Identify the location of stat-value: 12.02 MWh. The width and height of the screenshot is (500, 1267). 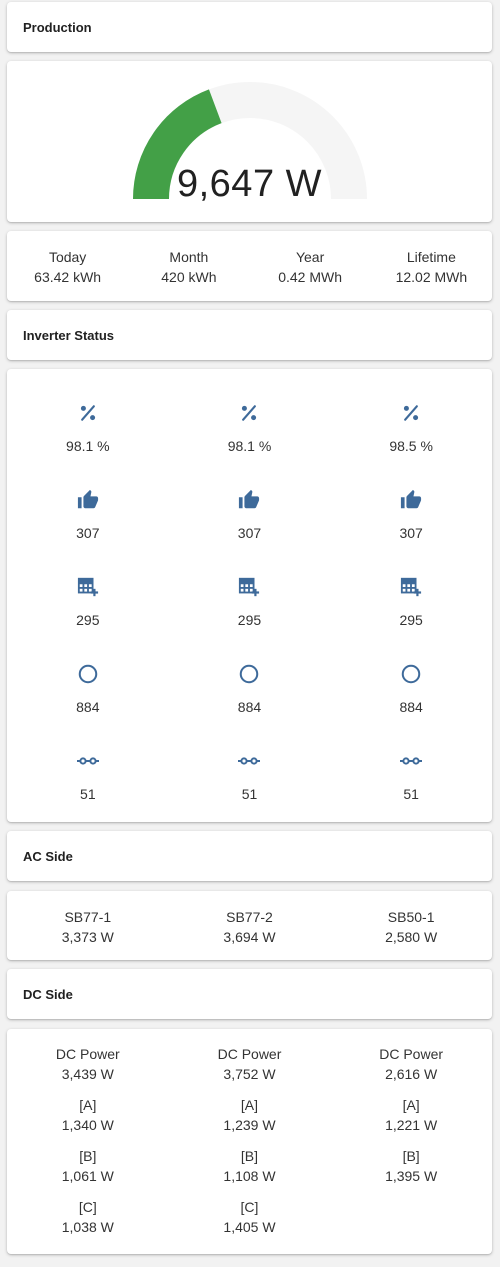
(431, 277).